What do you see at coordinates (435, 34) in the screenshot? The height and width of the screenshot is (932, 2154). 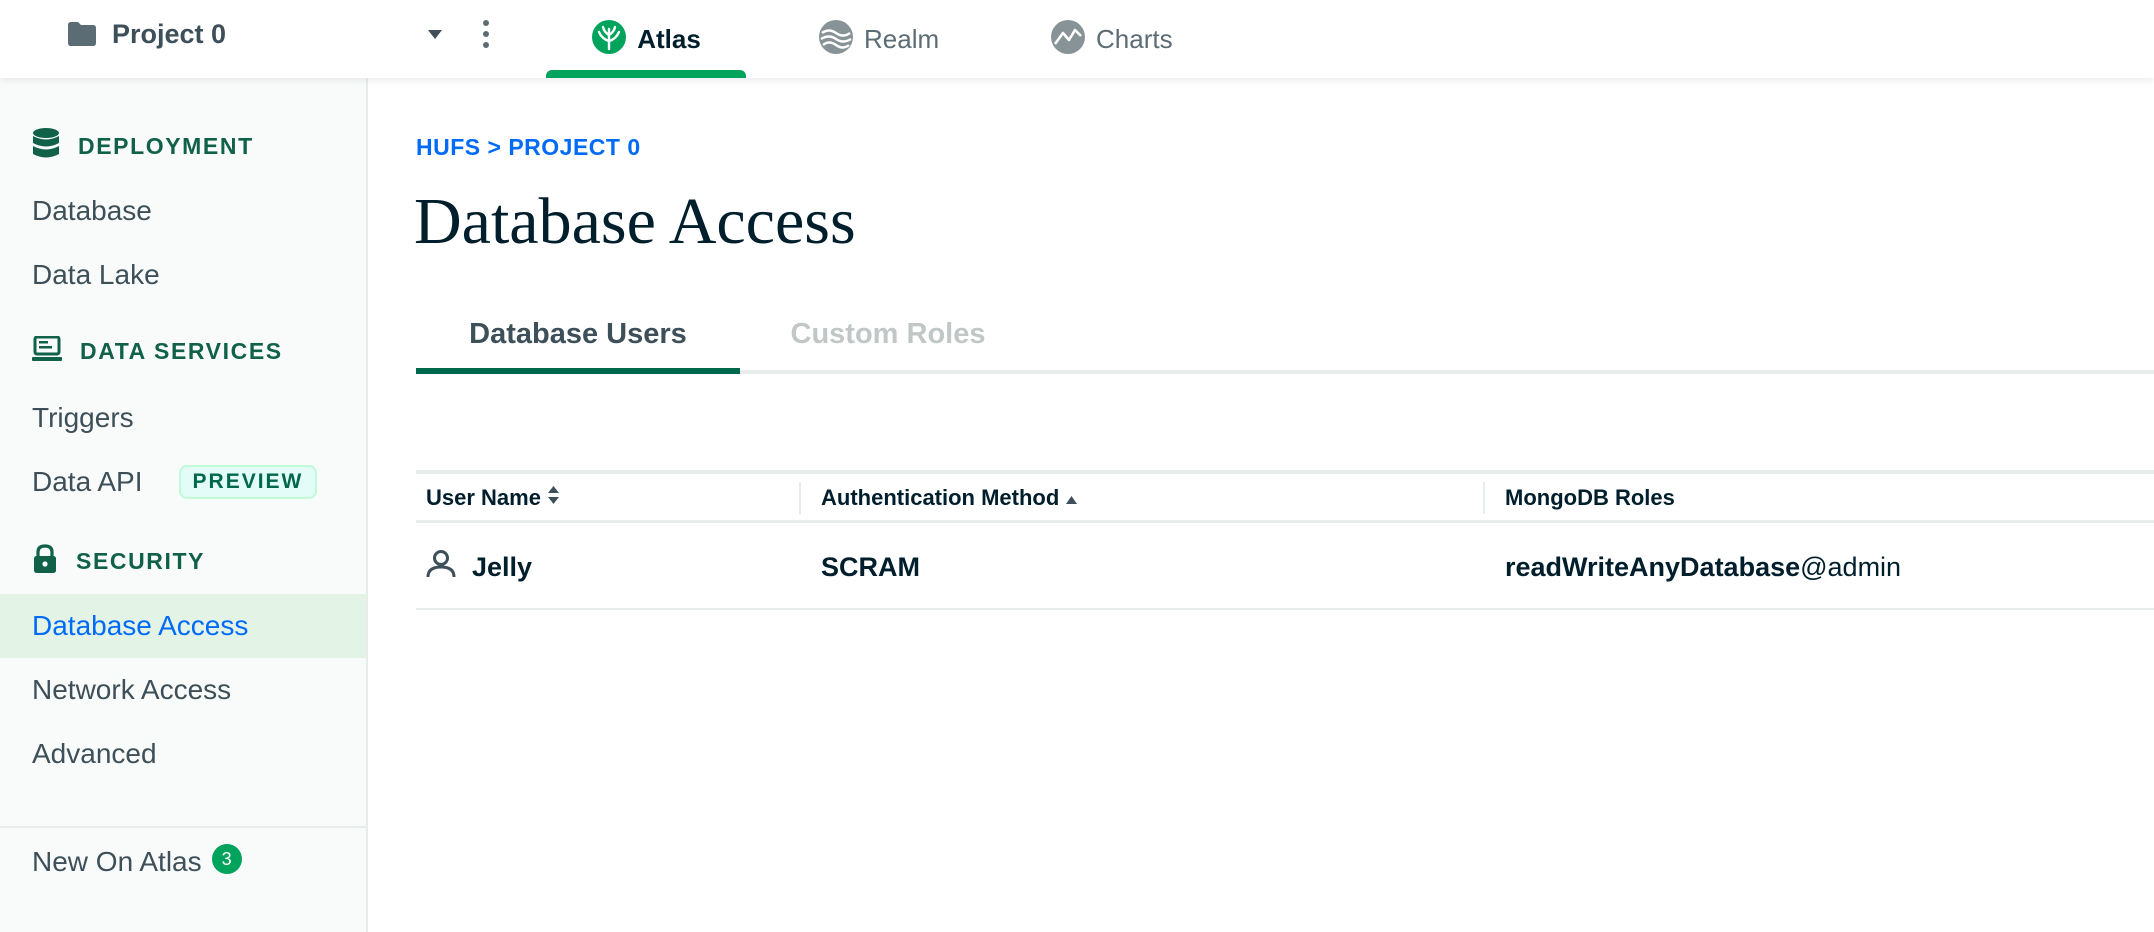 I see `caret-down-icon` at bounding box center [435, 34].